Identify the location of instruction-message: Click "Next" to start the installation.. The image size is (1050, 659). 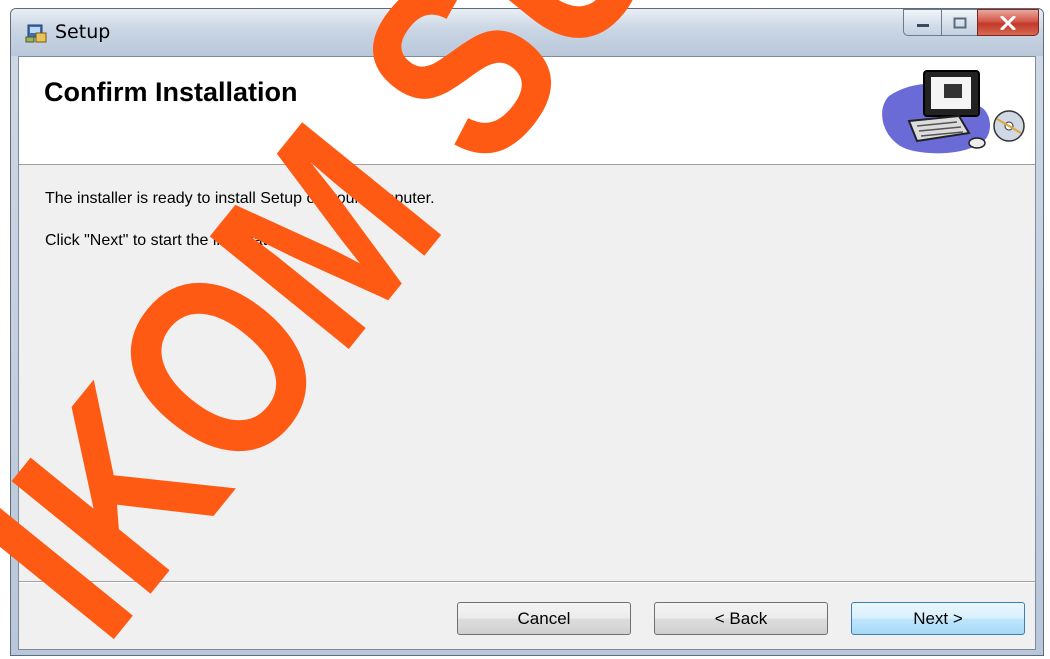
(169, 240).